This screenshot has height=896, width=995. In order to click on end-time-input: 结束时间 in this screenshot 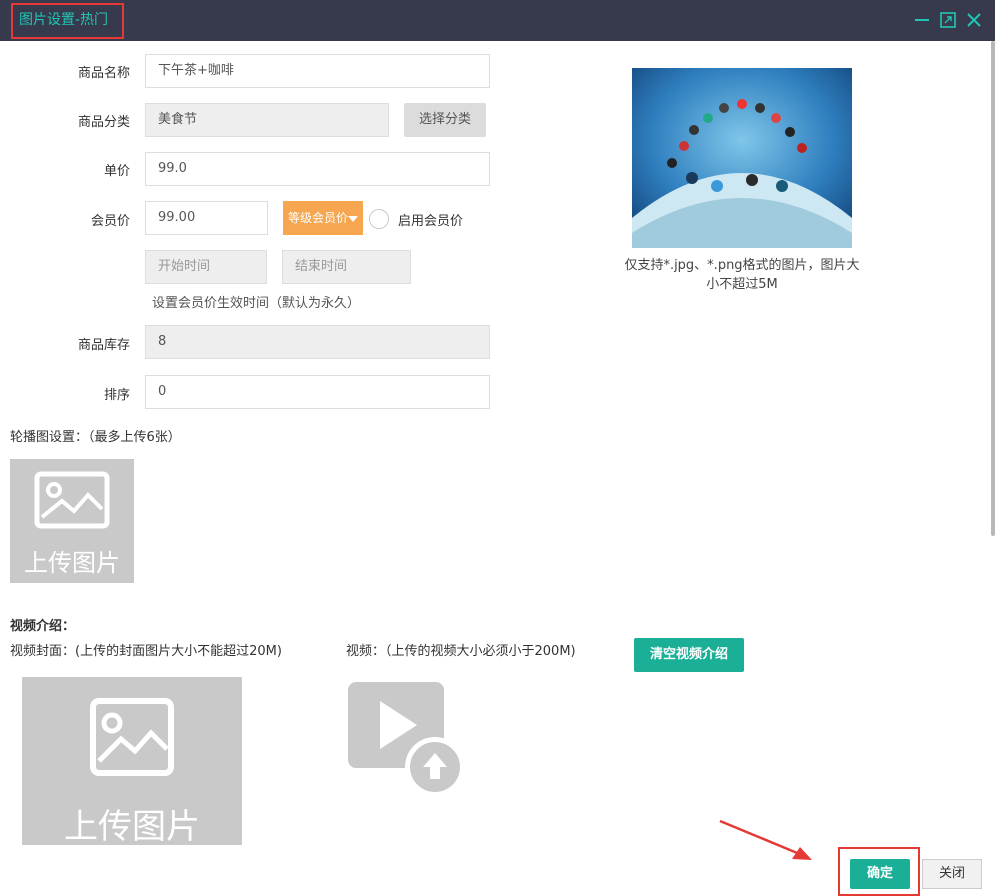, I will do `click(346, 267)`.